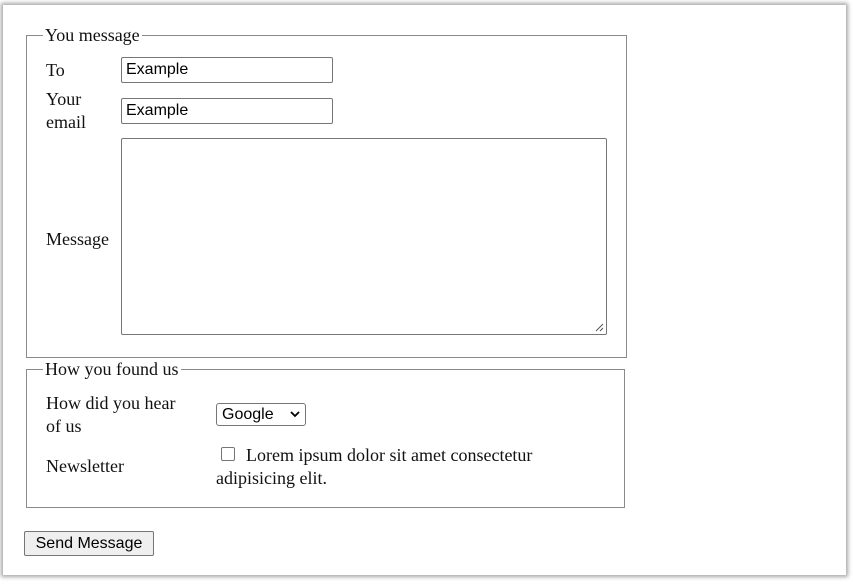 This screenshot has height=588, width=853. I want to click on email-input: Example, so click(227, 111).